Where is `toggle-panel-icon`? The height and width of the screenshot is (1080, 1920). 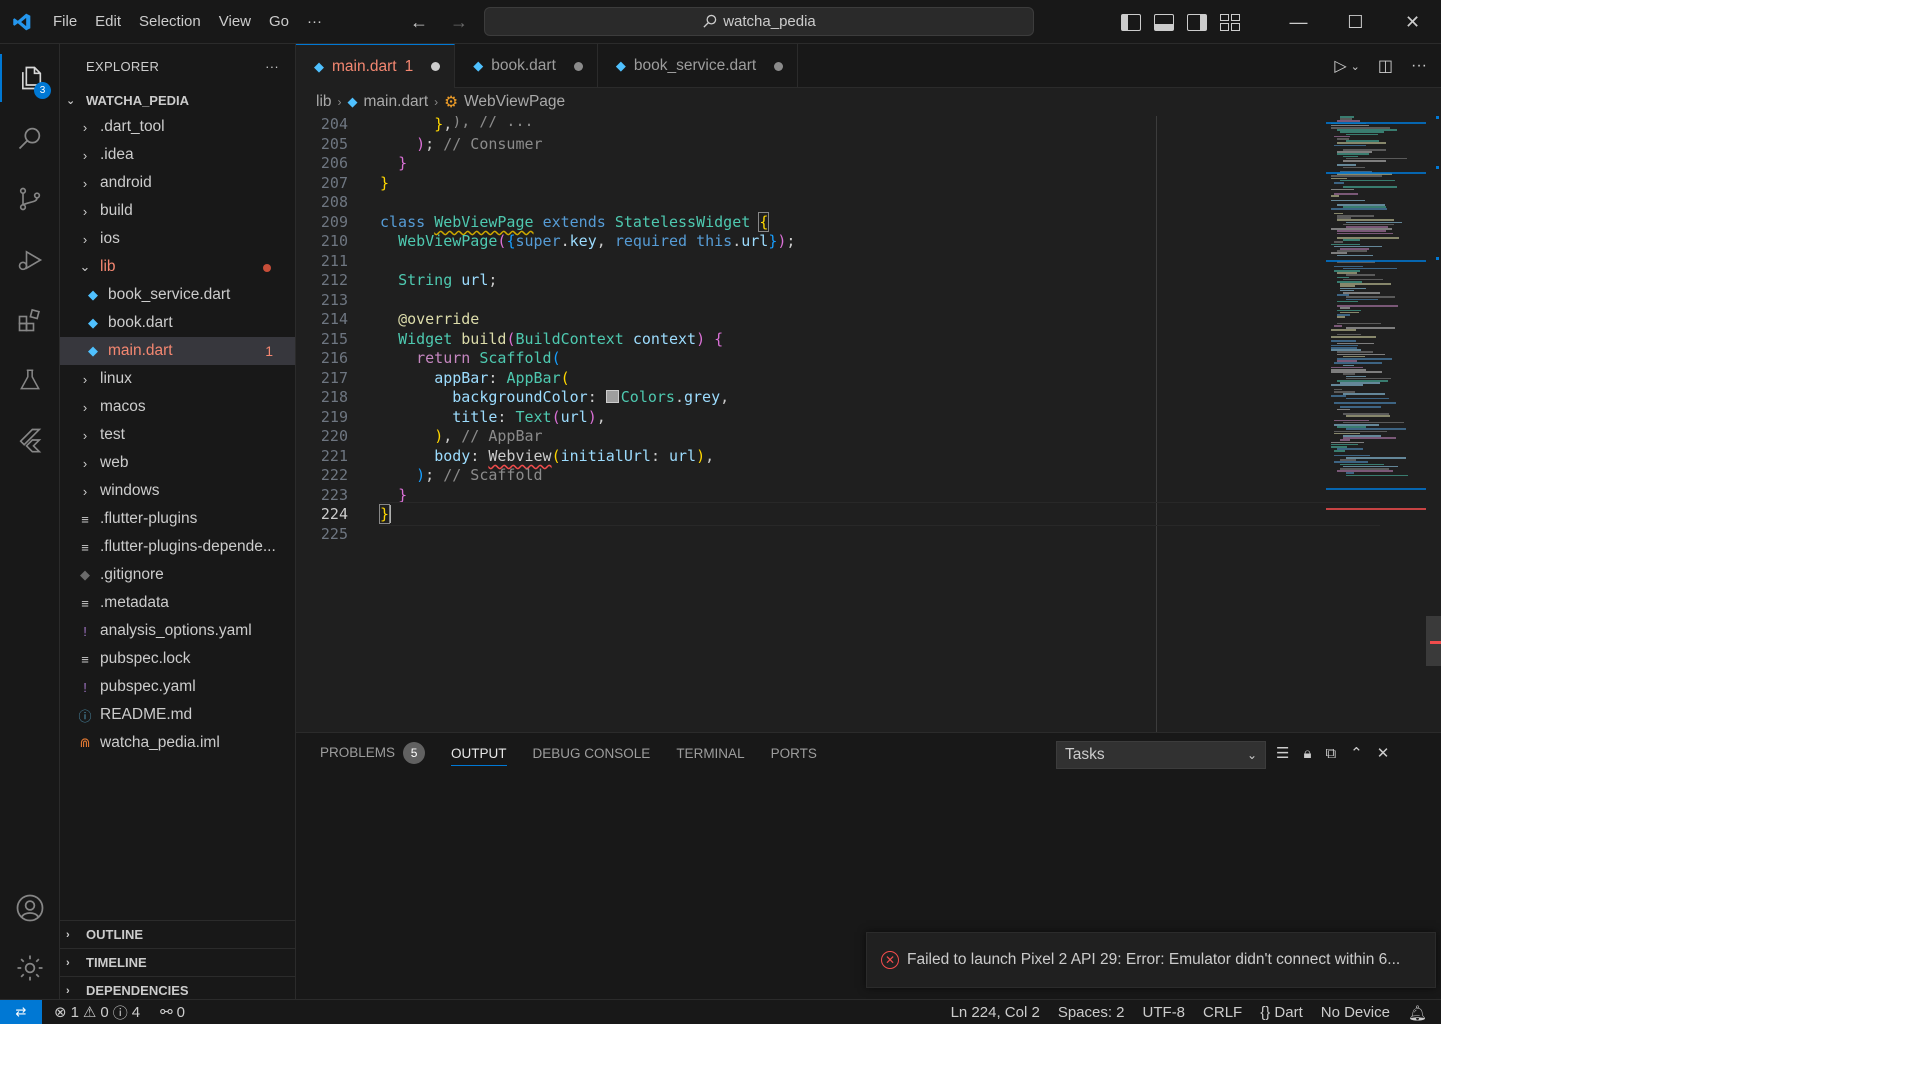
toggle-panel-icon is located at coordinates (1164, 22).